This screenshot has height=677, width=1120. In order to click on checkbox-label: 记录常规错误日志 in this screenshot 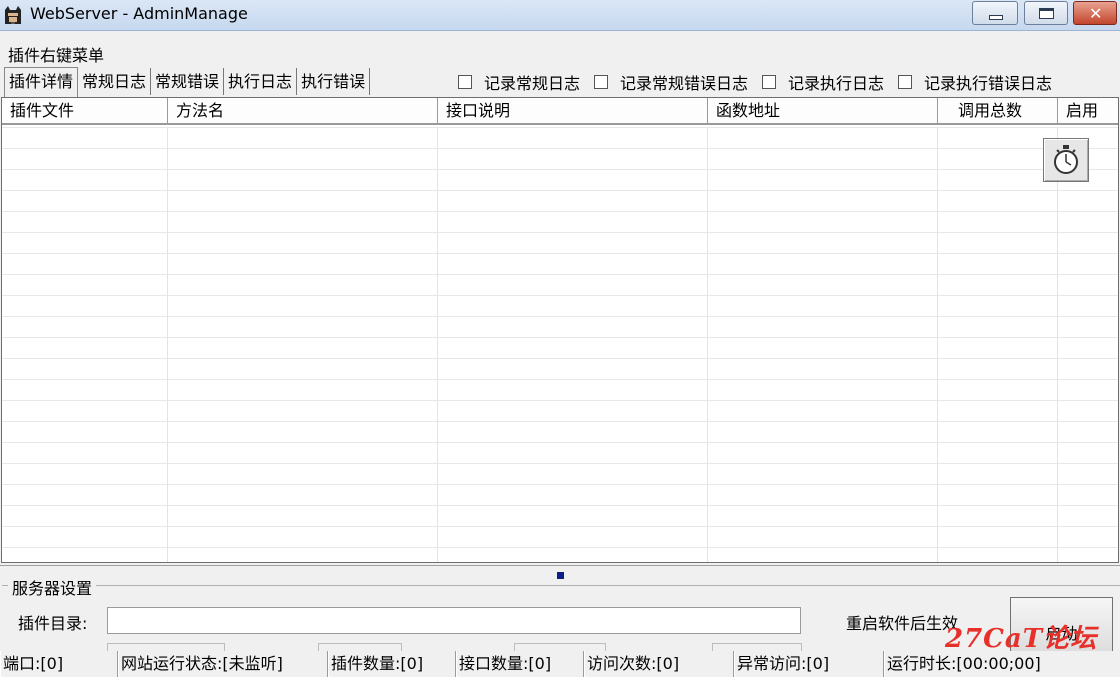, I will do `click(684, 83)`.